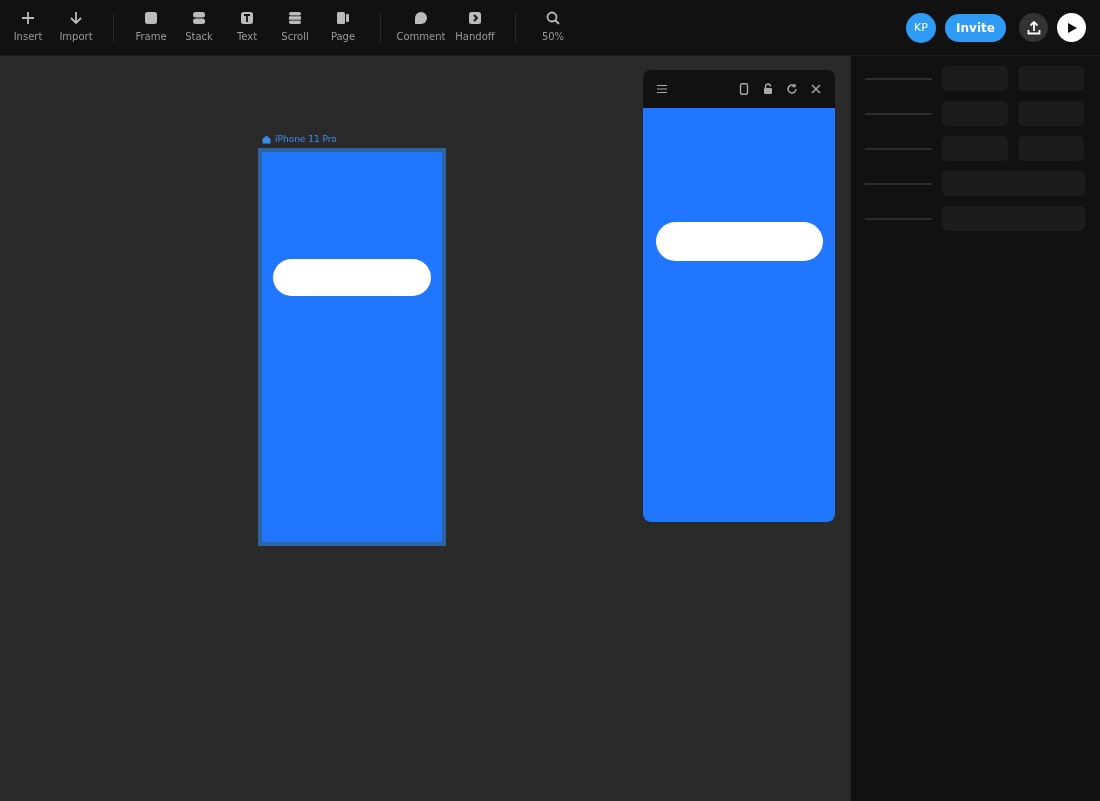 This screenshot has width=1100, height=801. Describe the element at coordinates (352, 347) in the screenshot. I see `phone-frame` at that location.